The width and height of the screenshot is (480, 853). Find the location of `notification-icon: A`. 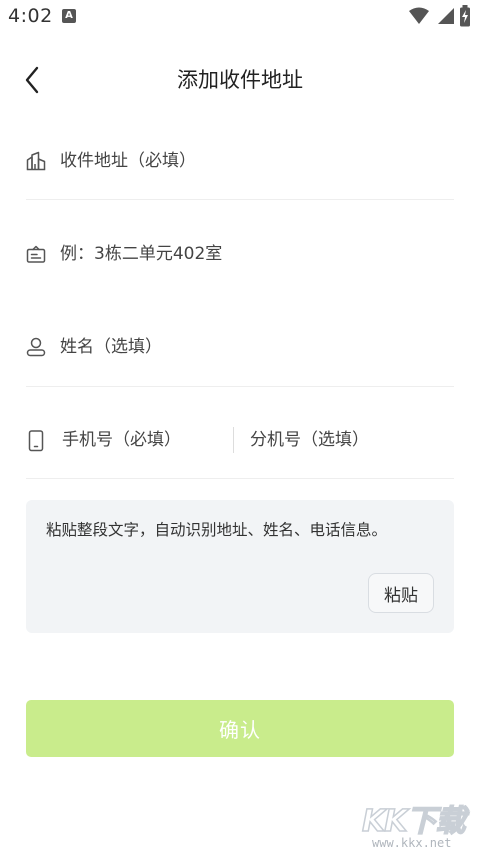

notification-icon: A is located at coordinates (69, 16).